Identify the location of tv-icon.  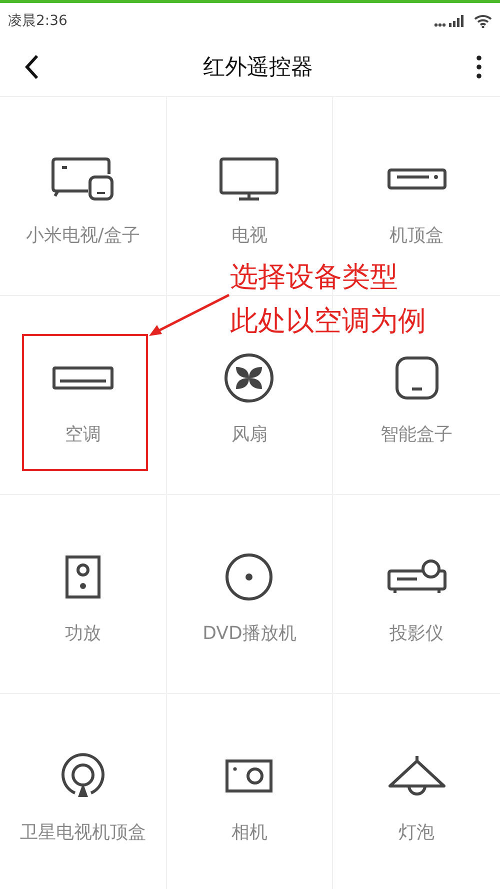
(249, 179).